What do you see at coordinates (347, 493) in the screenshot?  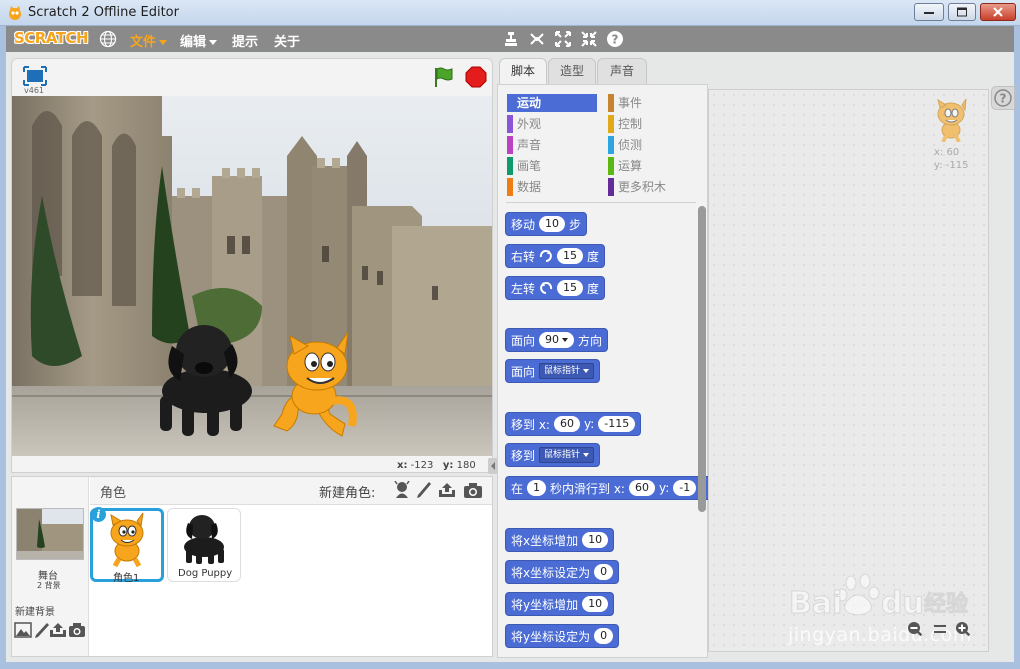 I see `new-sprite-label: 新建角色:` at bounding box center [347, 493].